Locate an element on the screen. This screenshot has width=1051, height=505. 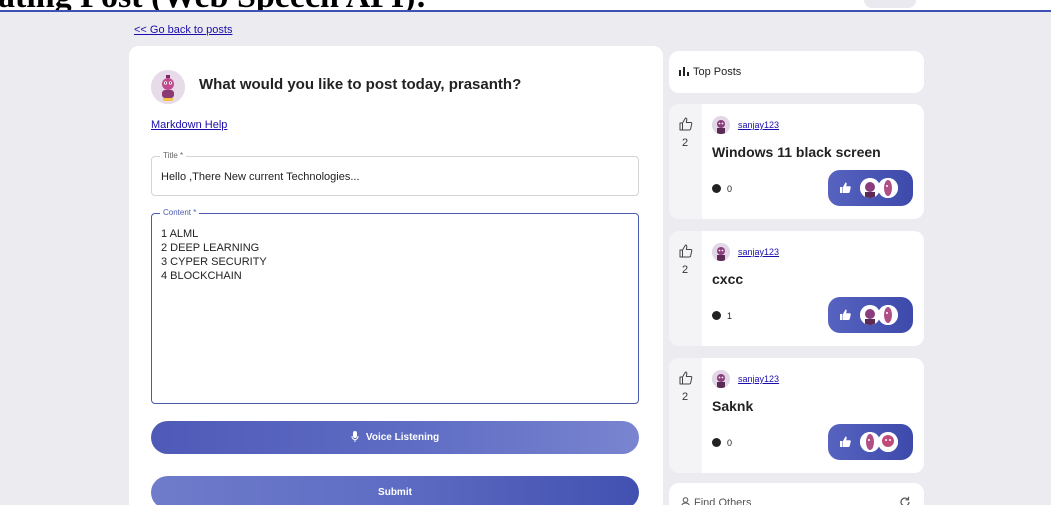
find-others-title: Find Others is located at coordinates (723, 501).